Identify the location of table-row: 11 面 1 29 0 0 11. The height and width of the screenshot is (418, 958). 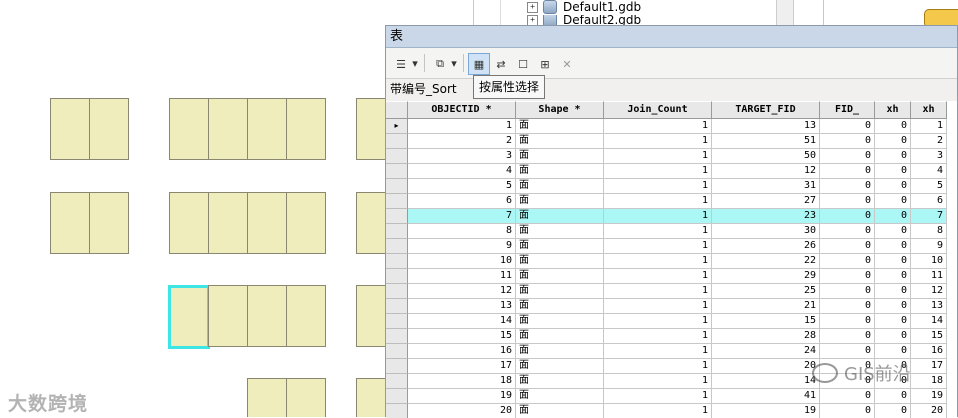
(666, 276).